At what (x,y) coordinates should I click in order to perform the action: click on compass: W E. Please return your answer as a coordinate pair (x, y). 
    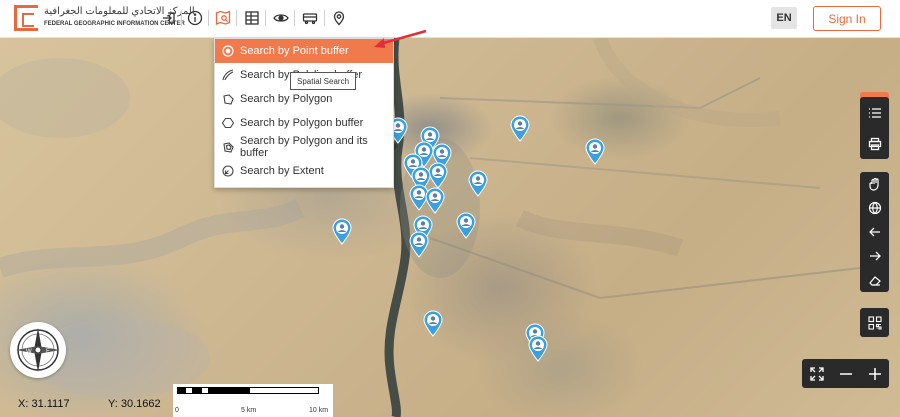
    Looking at the image, I should click on (38, 350).